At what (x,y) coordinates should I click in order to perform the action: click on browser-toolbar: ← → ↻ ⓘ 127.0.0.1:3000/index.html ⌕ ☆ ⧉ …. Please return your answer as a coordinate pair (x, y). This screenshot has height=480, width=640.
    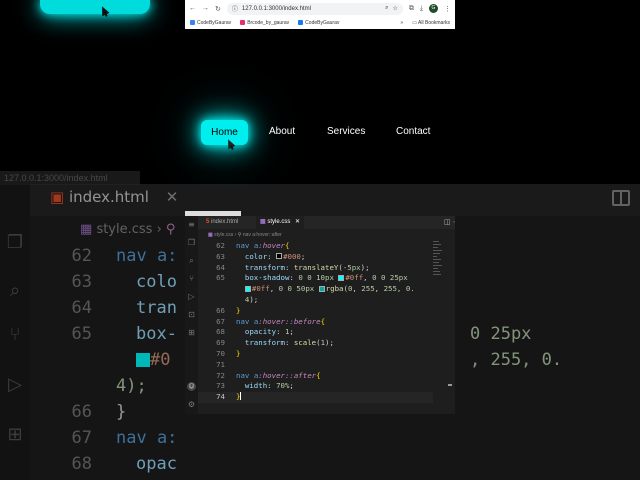
    Looking at the image, I should click on (320, 8).